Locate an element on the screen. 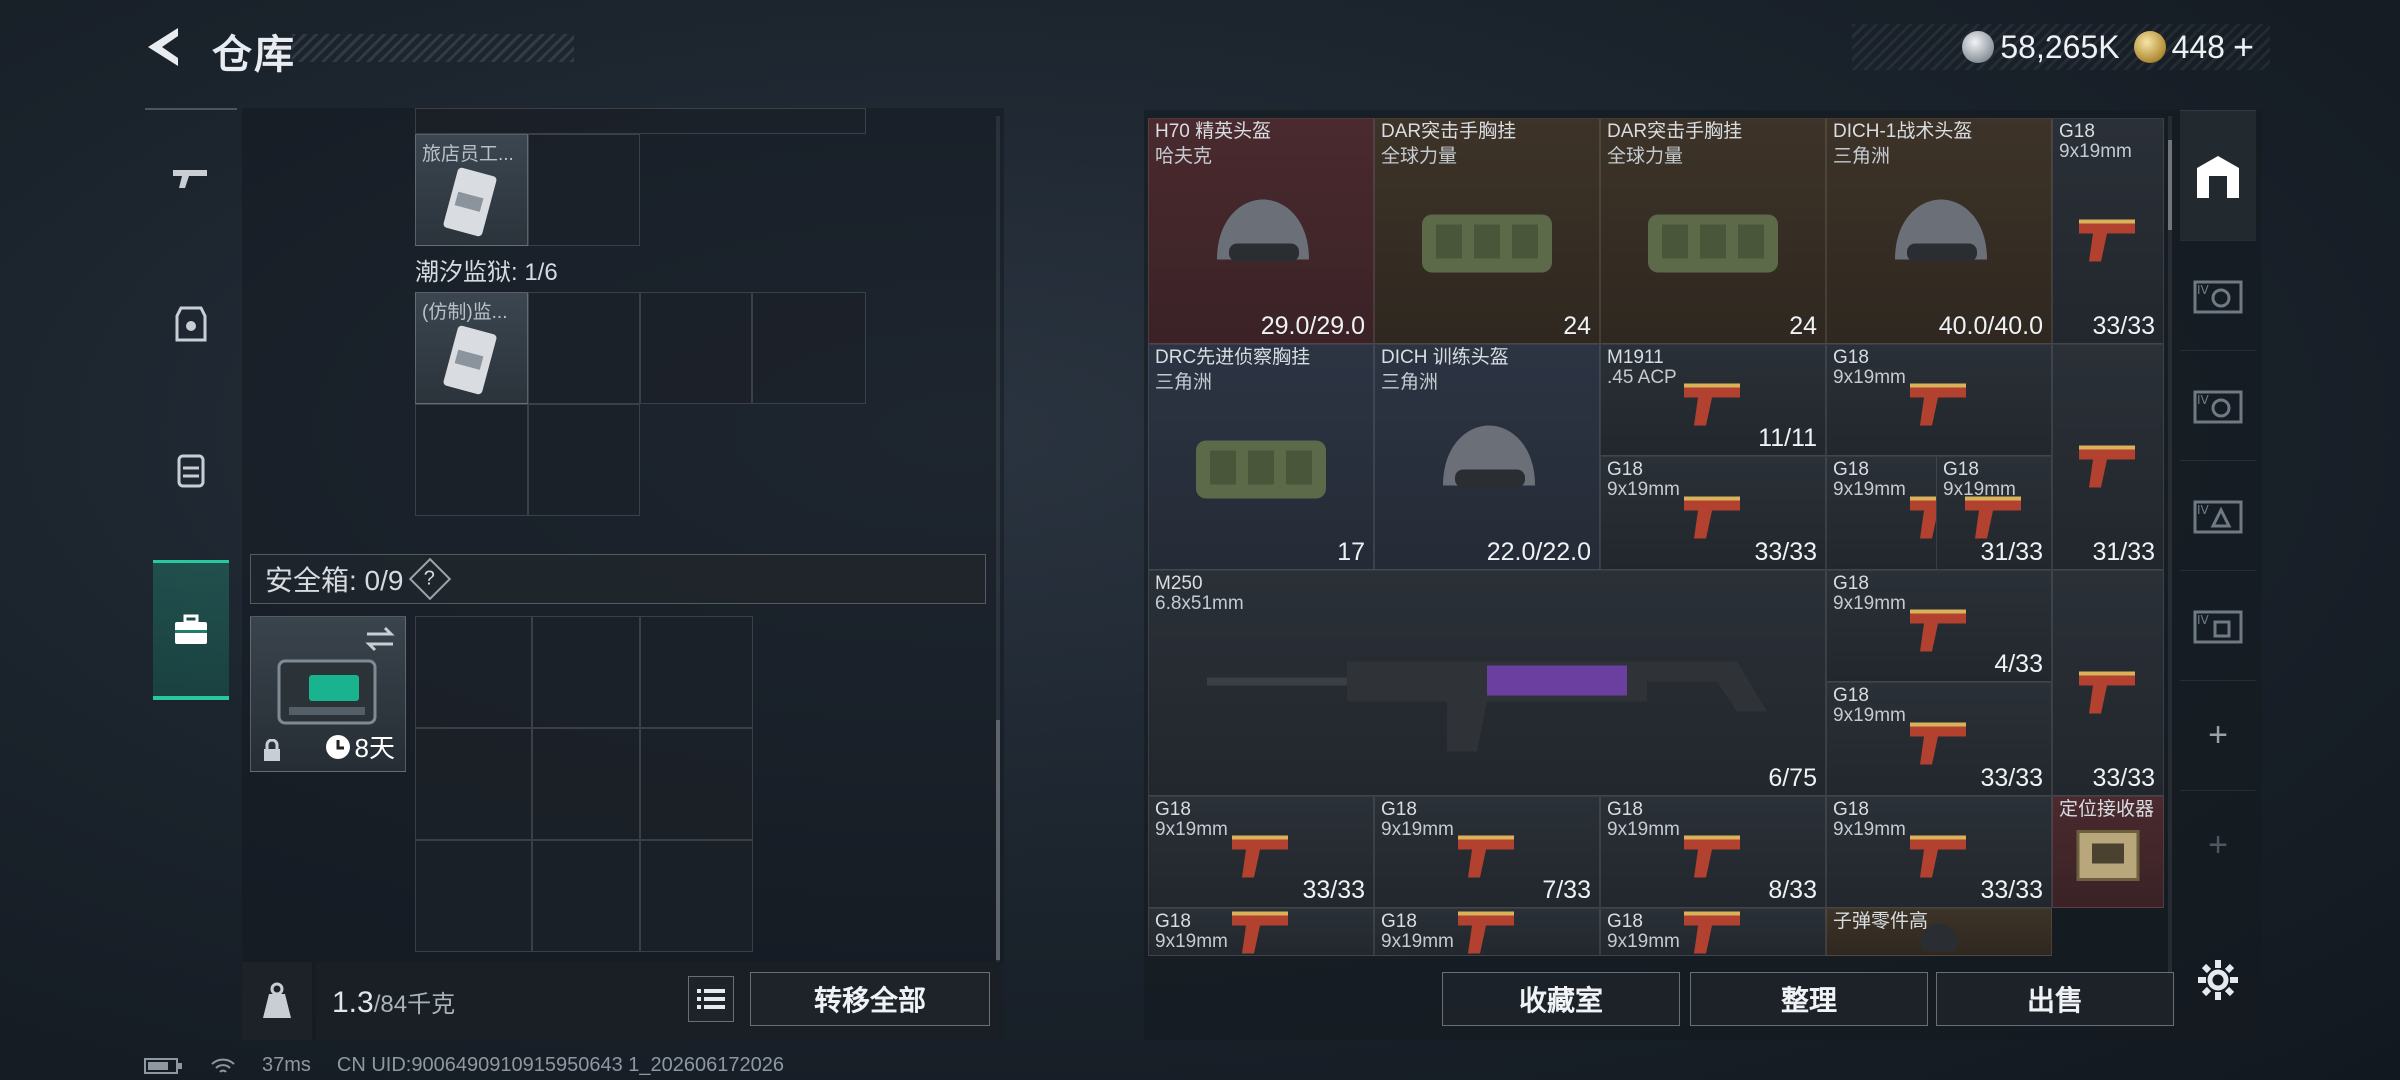 This screenshot has width=2400, height=1080. item-subtitle: 哈夫克 is located at coordinates (1184, 156).